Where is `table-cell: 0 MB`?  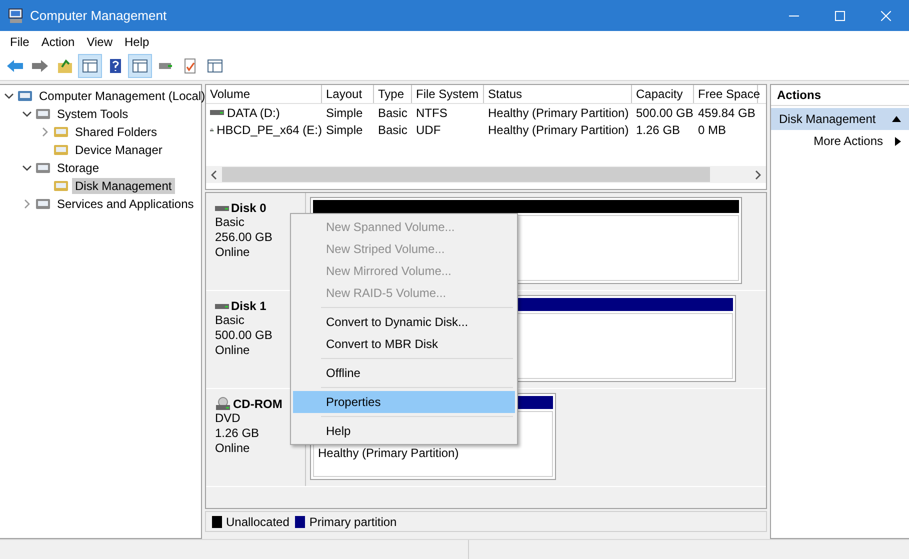 table-cell: 0 MB is located at coordinates (712, 129).